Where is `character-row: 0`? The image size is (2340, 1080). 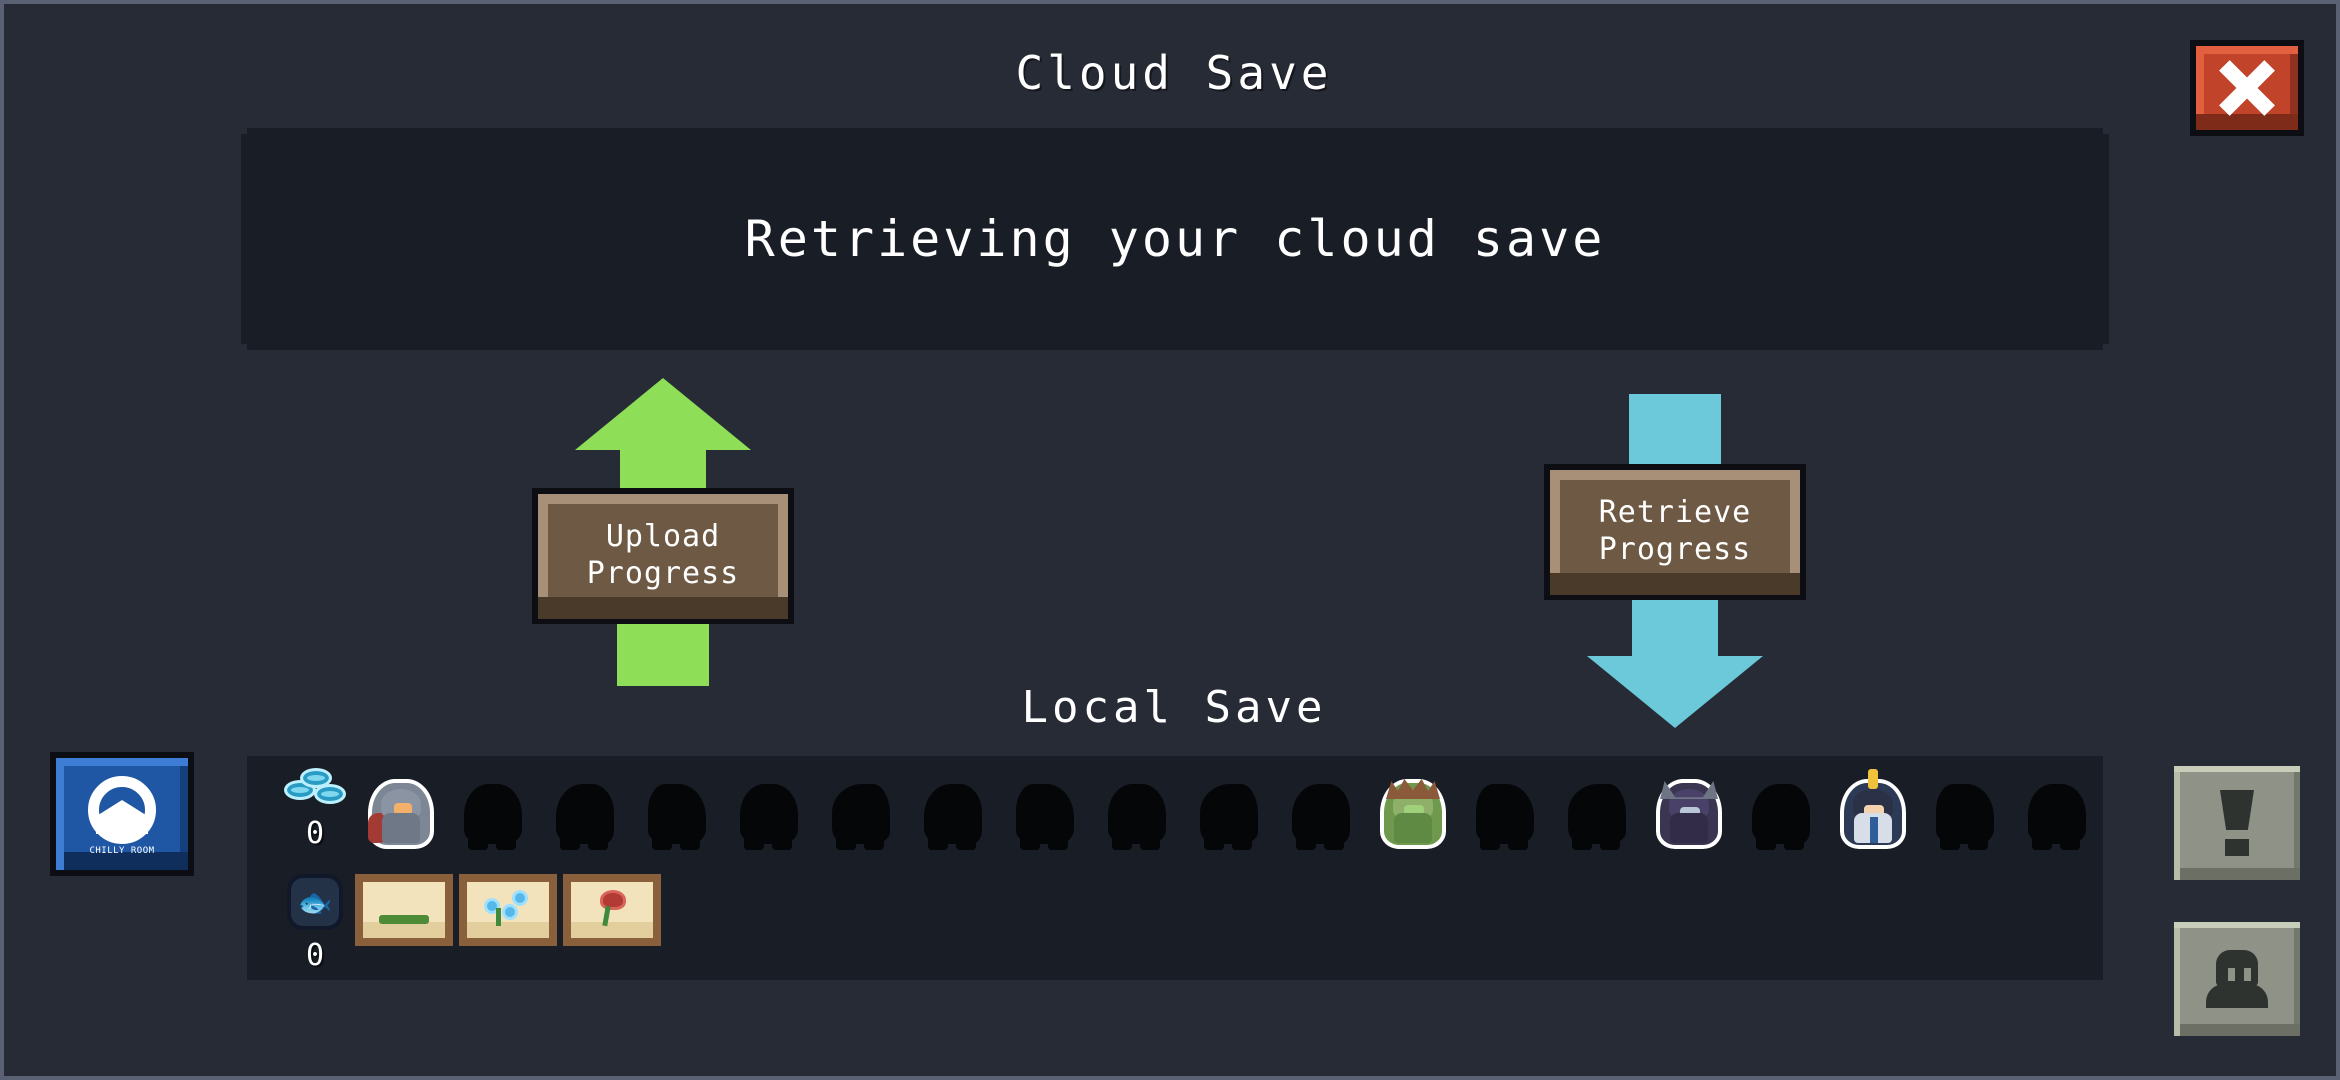
character-row: 0 is located at coordinates (1189, 814).